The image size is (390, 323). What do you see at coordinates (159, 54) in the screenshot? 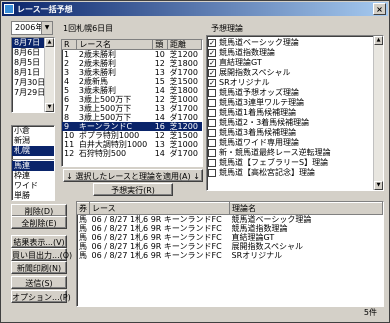
I see `race-runners: 10` at bounding box center [159, 54].